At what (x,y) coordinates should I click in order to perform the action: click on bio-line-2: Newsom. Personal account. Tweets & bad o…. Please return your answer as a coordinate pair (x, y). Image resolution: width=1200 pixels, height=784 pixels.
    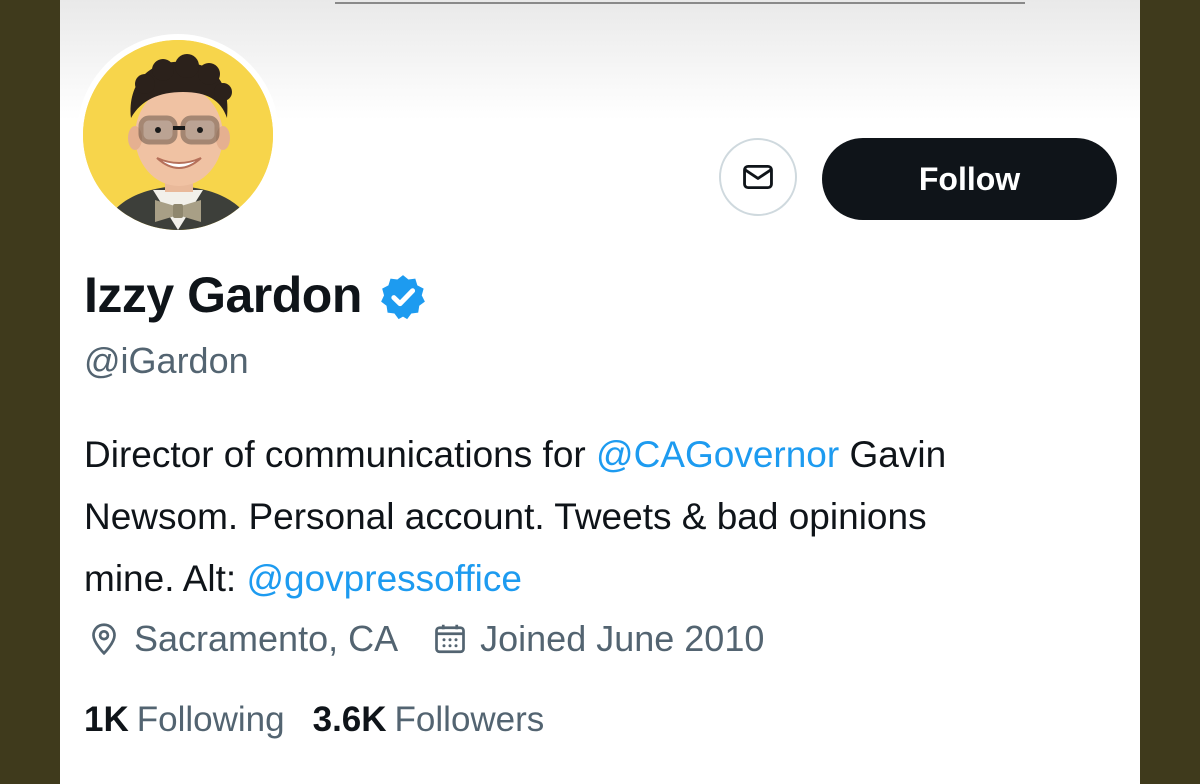
    Looking at the image, I should click on (505, 516).